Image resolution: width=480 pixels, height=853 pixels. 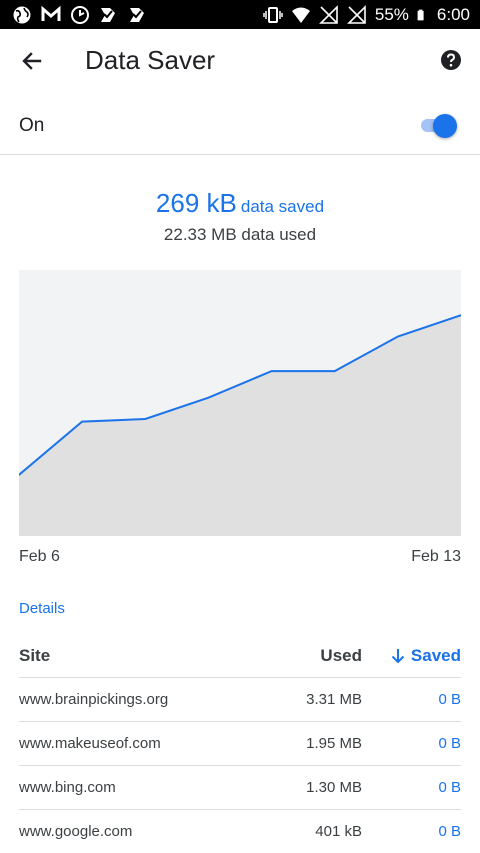 What do you see at coordinates (391, 14) in the screenshot?
I see `battery-percent: 55%` at bounding box center [391, 14].